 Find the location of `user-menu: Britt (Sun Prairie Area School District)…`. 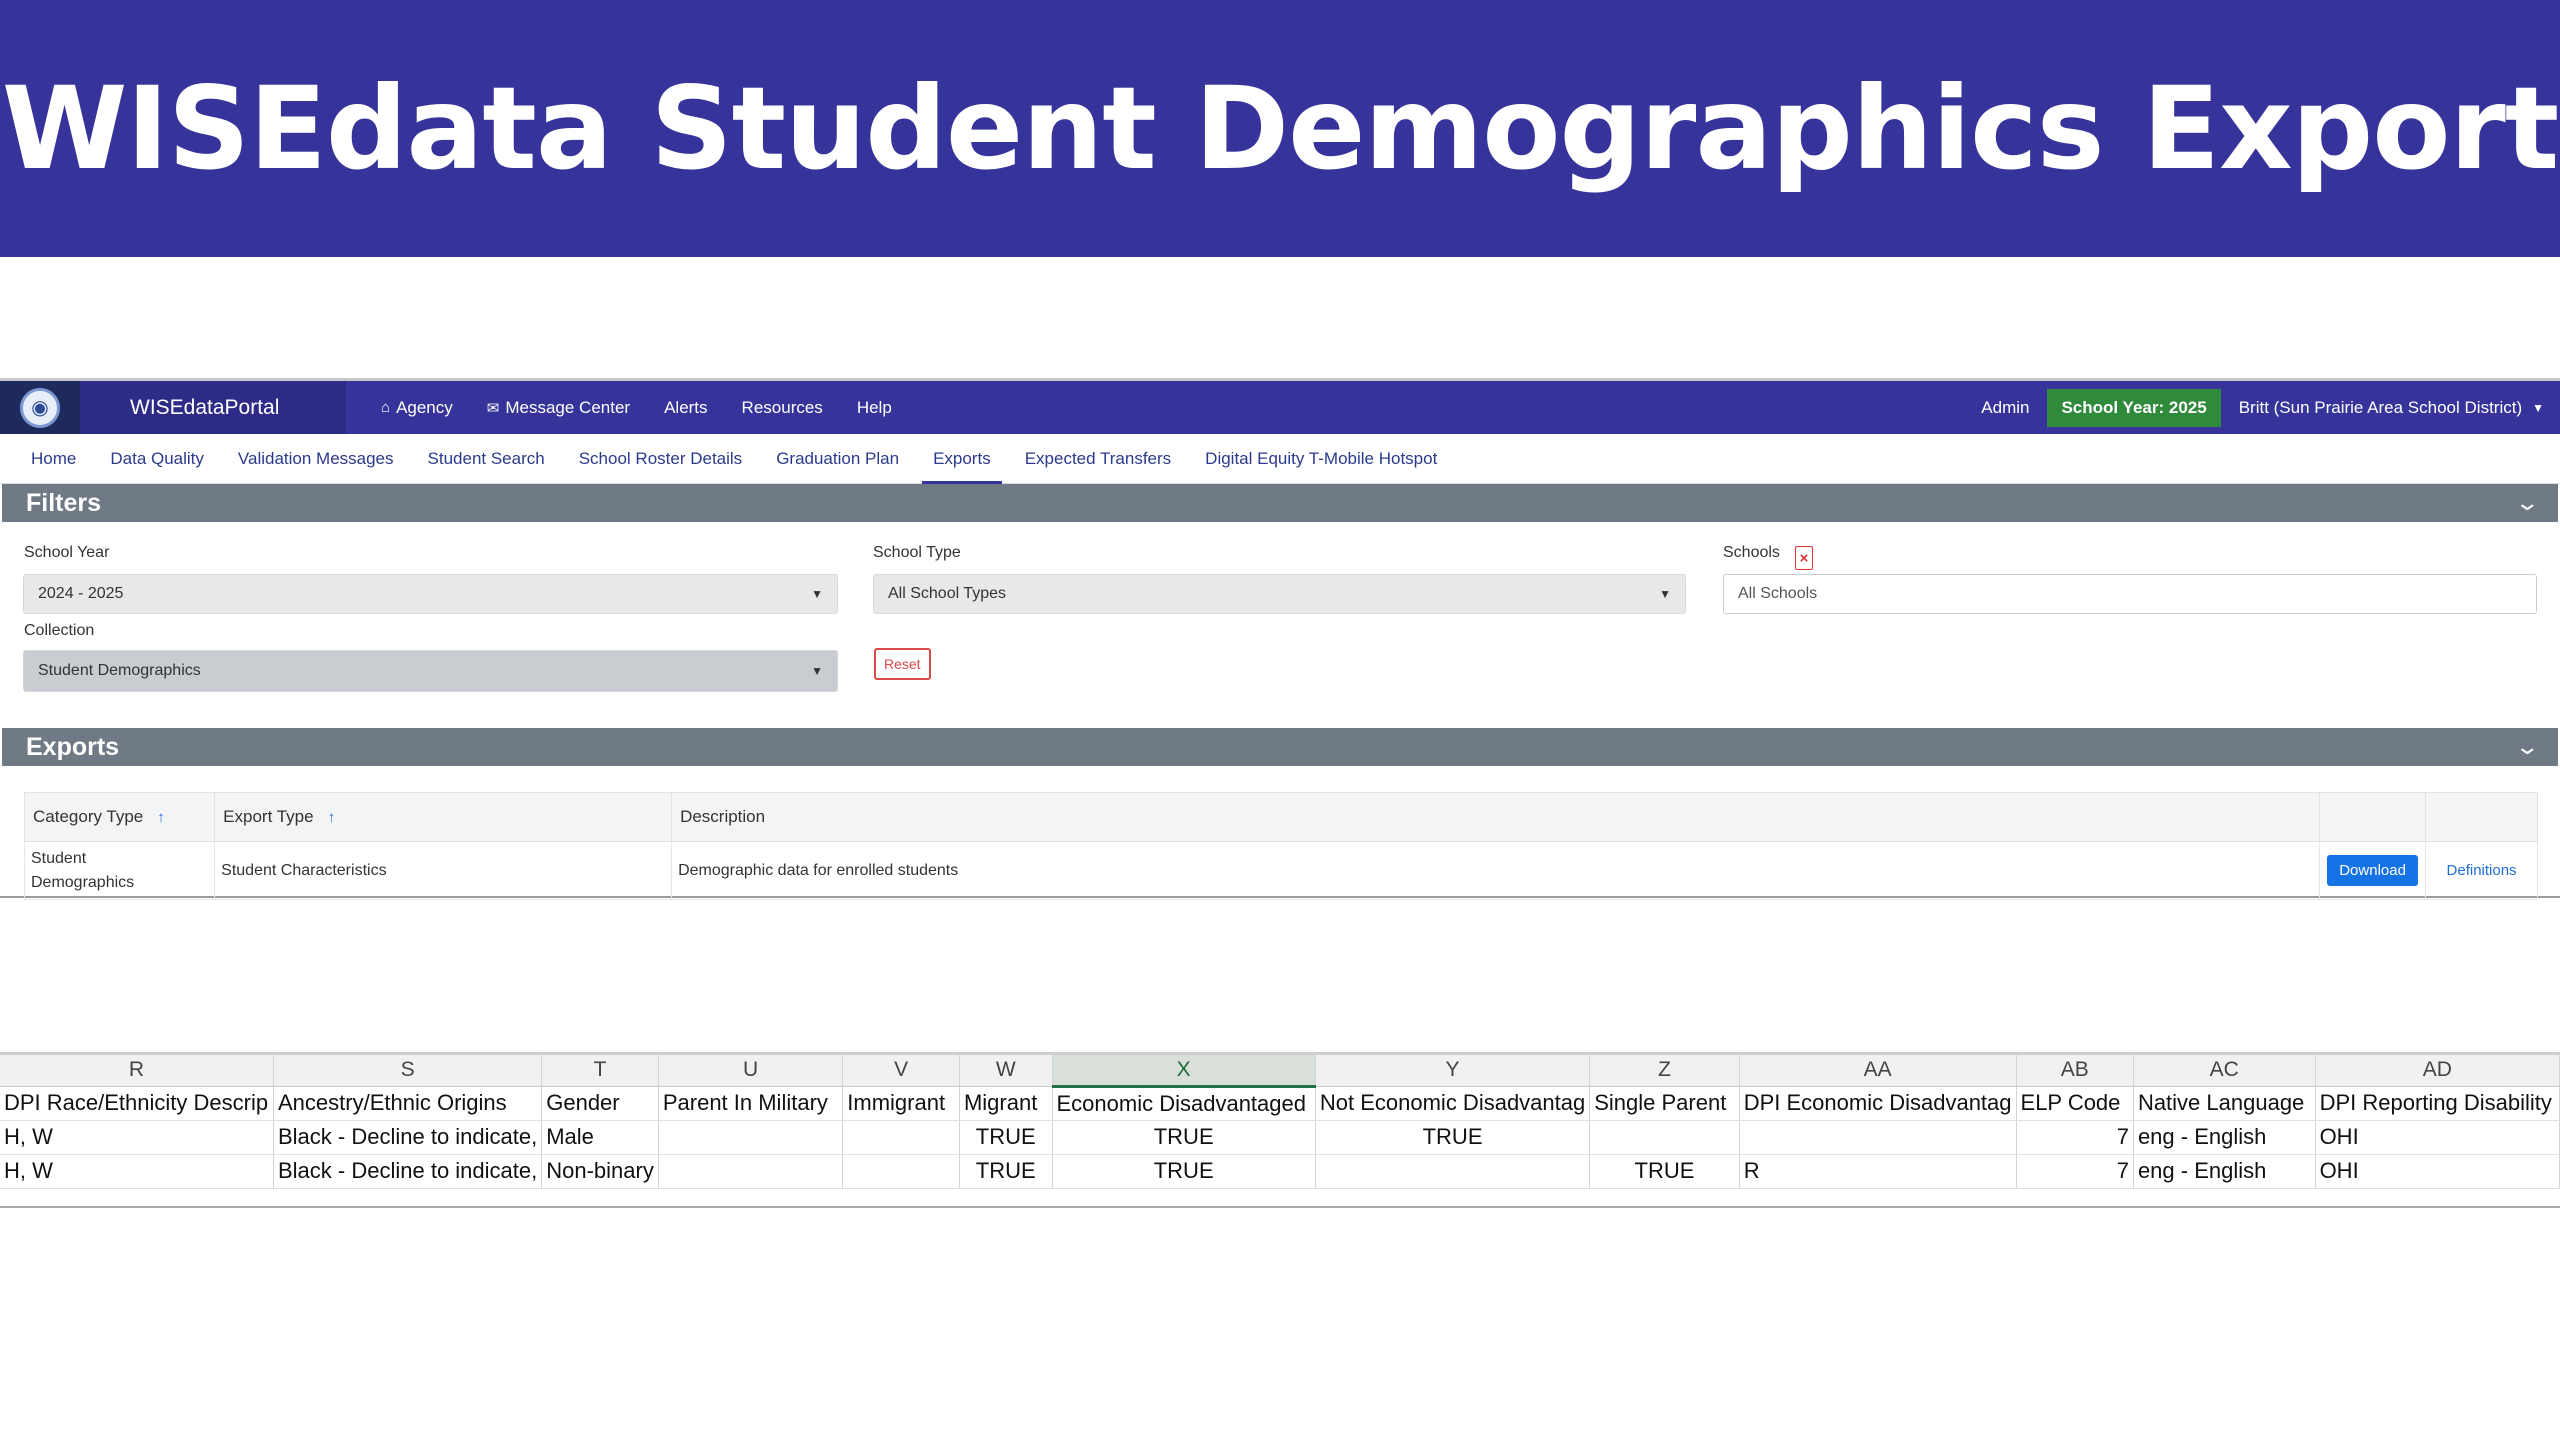

user-menu: Britt (Sun Prairie Area School District)… is located at coordinates (2390, 408).